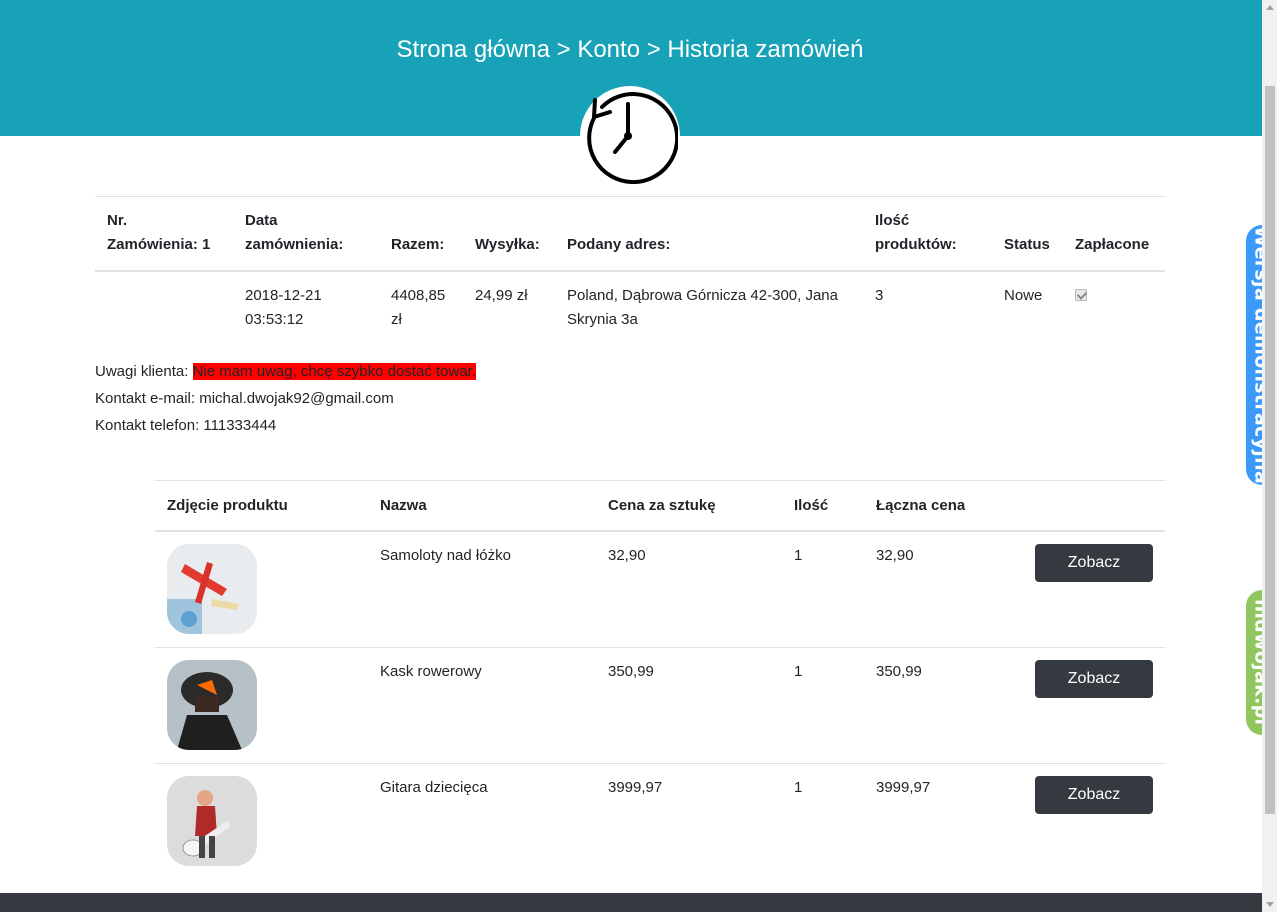 Image resolution: width=1277 pixels, height=912 pixels. I want to click on product-line-total: 3999,97, so click(939, 820).